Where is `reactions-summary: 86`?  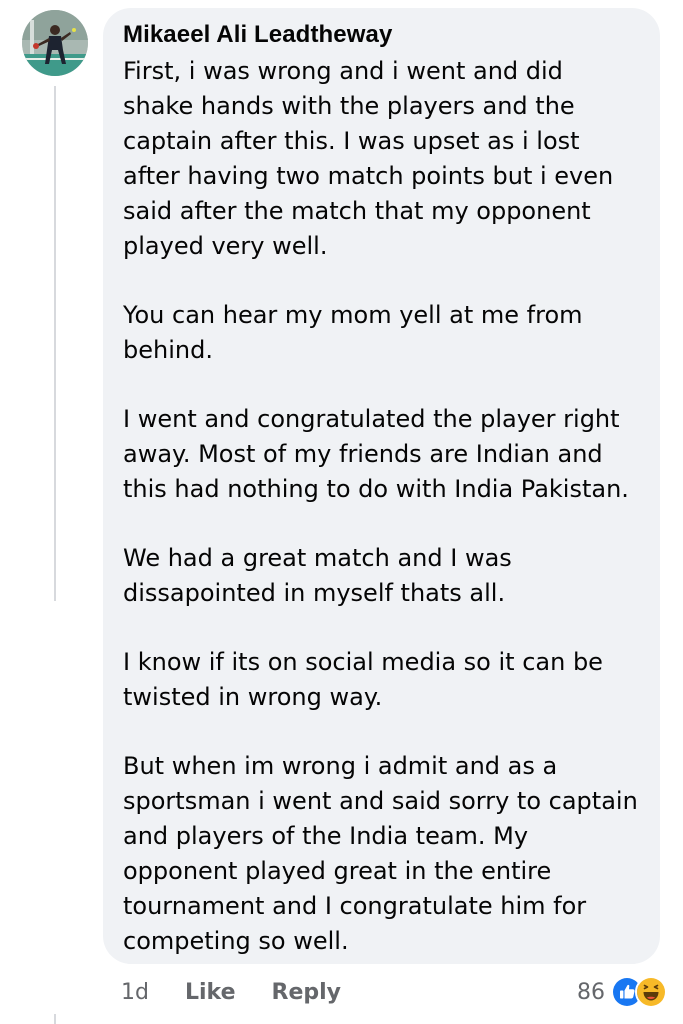
reactions-summary: 86 is located at coordinates (622, 992).